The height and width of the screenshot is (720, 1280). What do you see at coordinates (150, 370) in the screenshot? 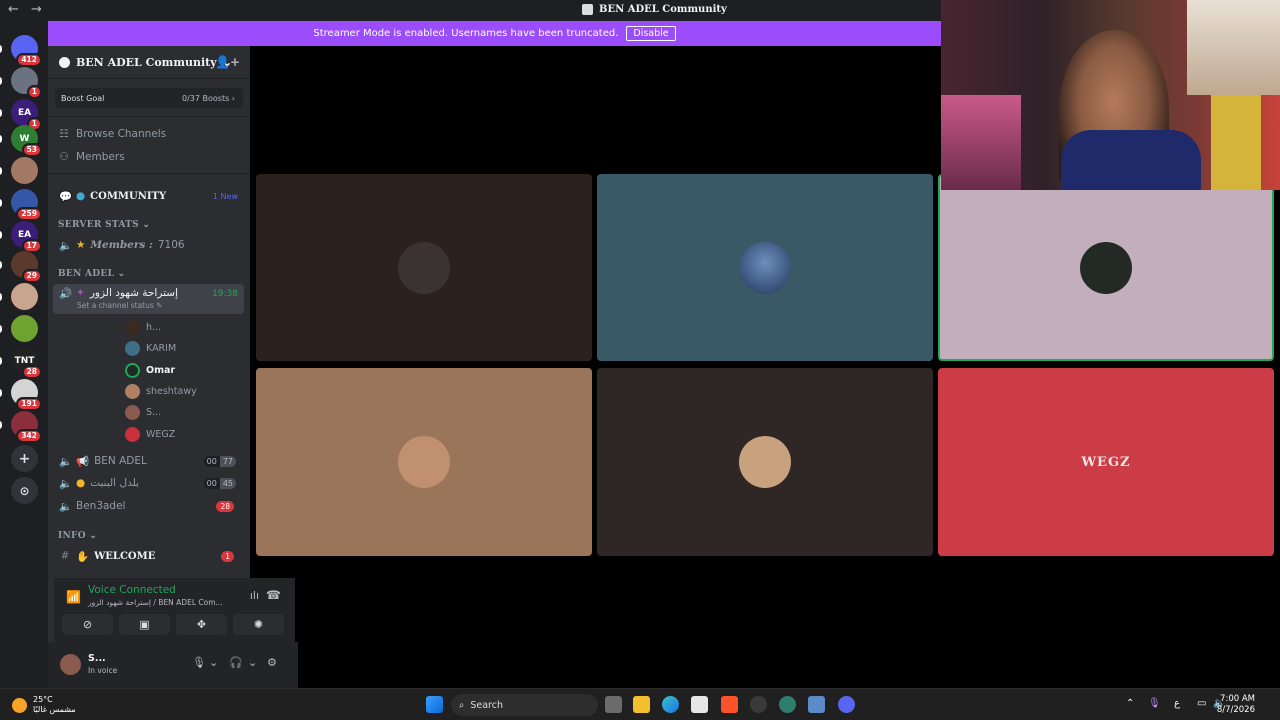
I see `voice-user-speaking: Omar` at bounding box center [150, 370].